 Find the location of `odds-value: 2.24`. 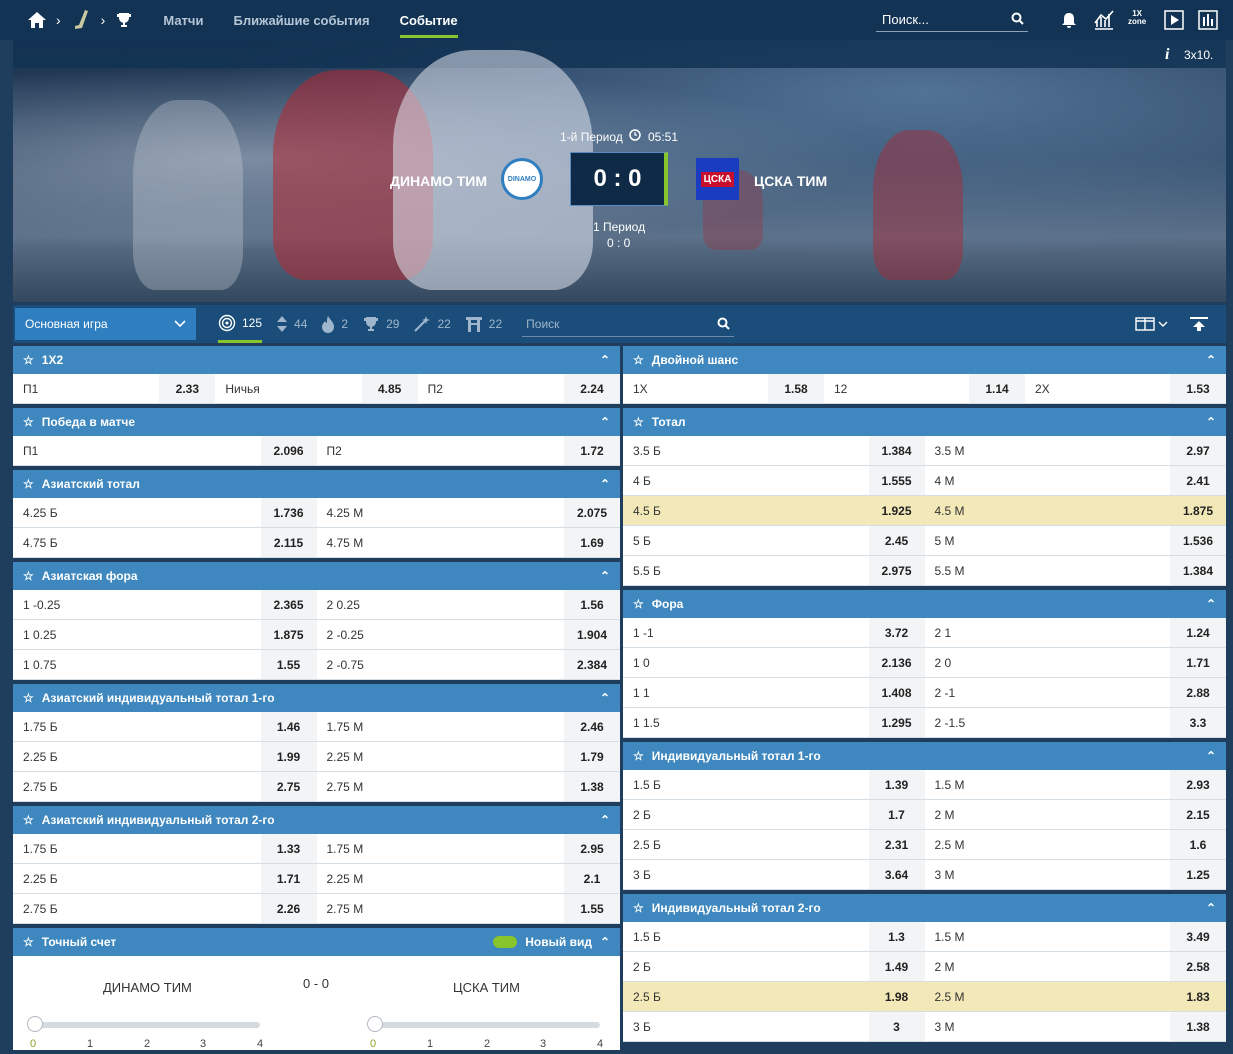

odds-value: 2.24 is located at coordinates (591, 388).